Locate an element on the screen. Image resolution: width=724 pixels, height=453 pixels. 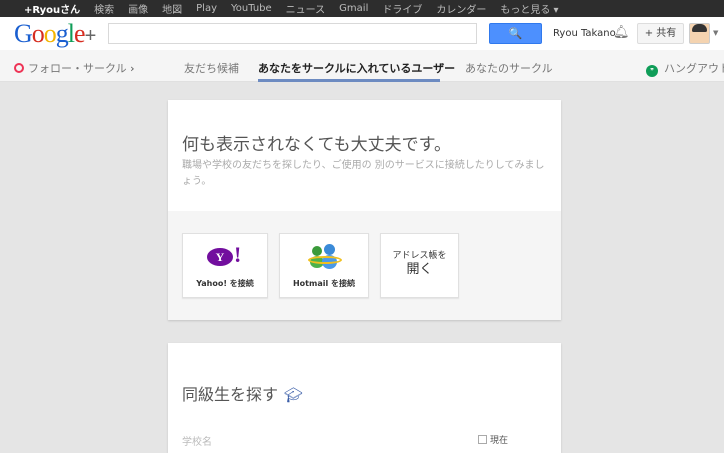
open-label: 開く is located at coordinates (419, 269).